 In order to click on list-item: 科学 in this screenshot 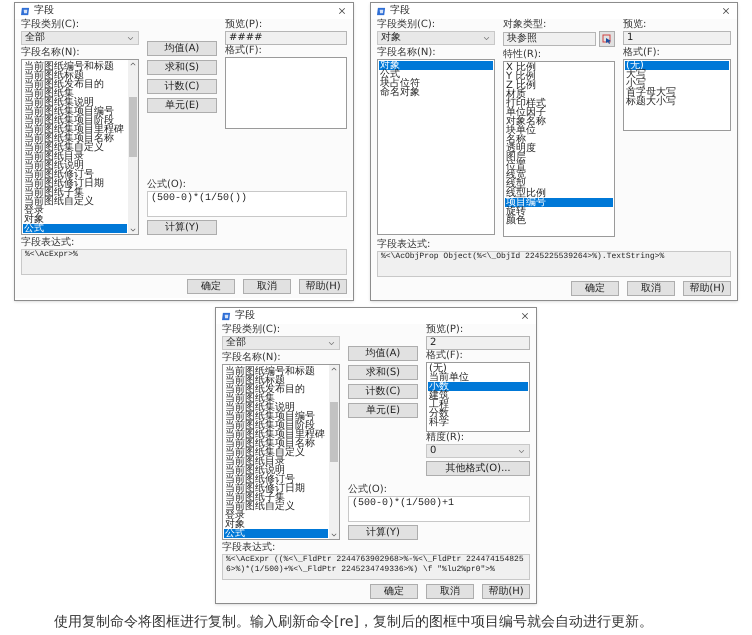, I will do `click(478, 422)`.